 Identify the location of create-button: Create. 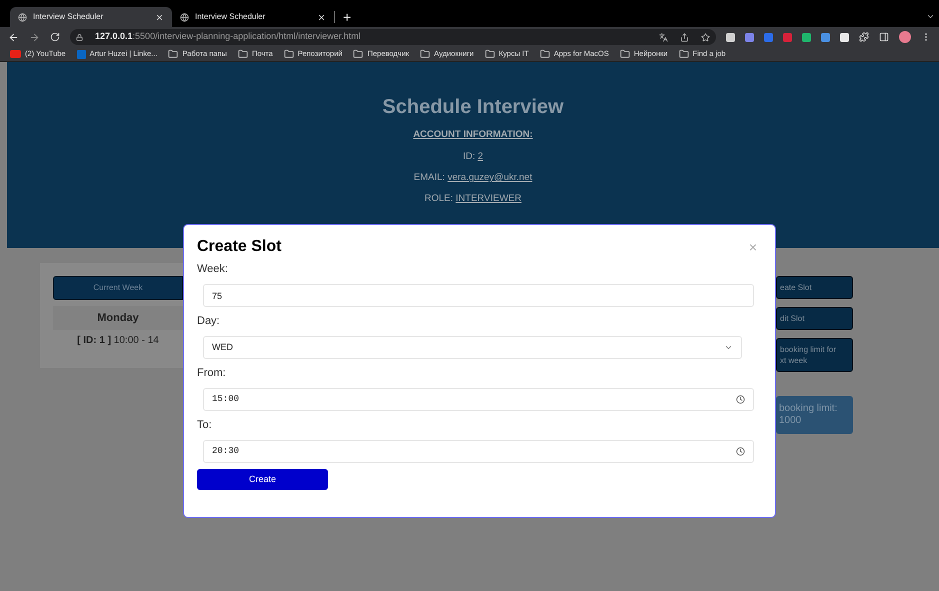
(262, 479).